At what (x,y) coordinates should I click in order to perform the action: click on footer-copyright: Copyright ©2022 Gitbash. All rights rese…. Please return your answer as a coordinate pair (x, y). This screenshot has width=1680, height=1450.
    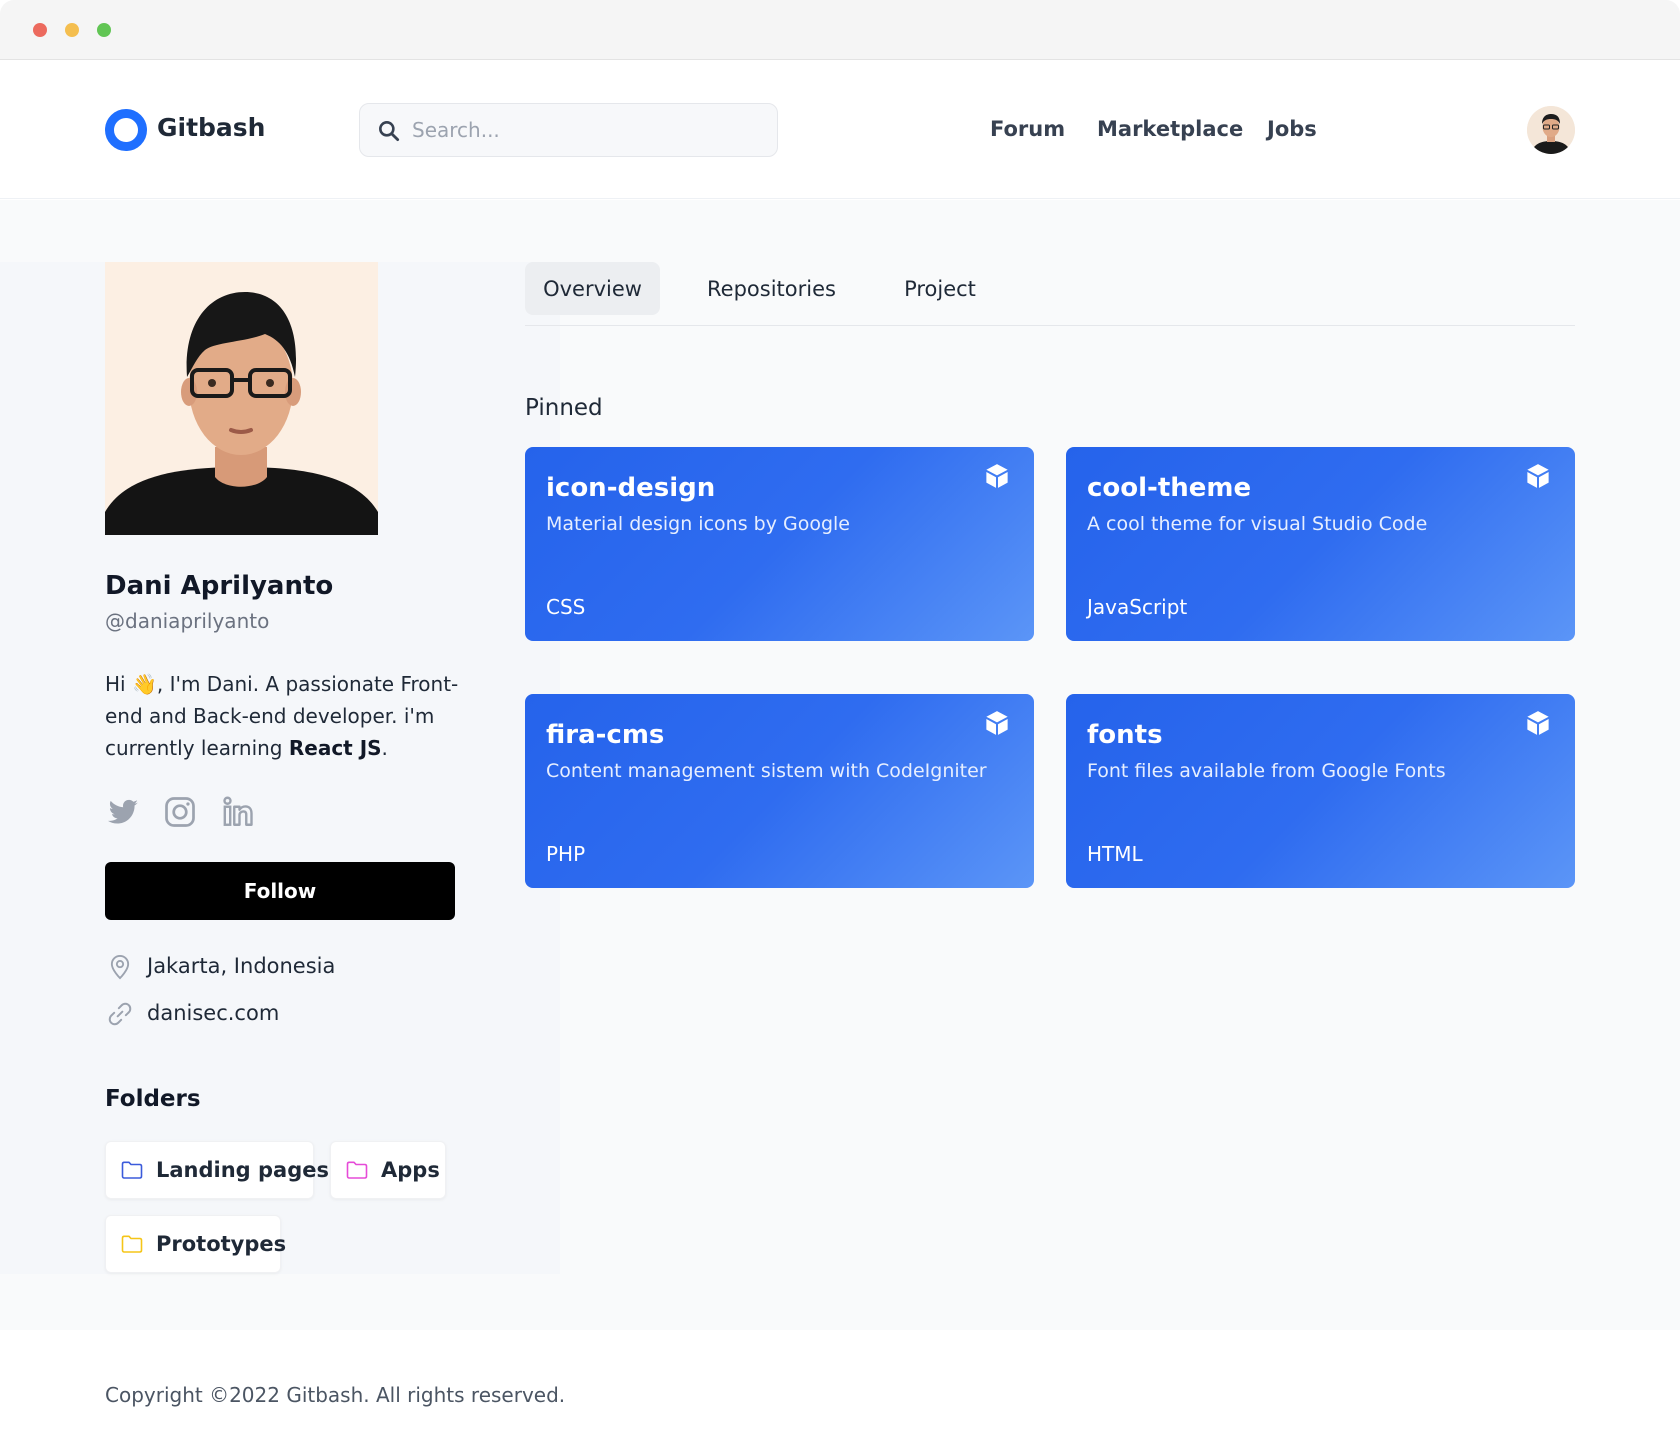
    Looking at the image, I should click on (335, 1395).